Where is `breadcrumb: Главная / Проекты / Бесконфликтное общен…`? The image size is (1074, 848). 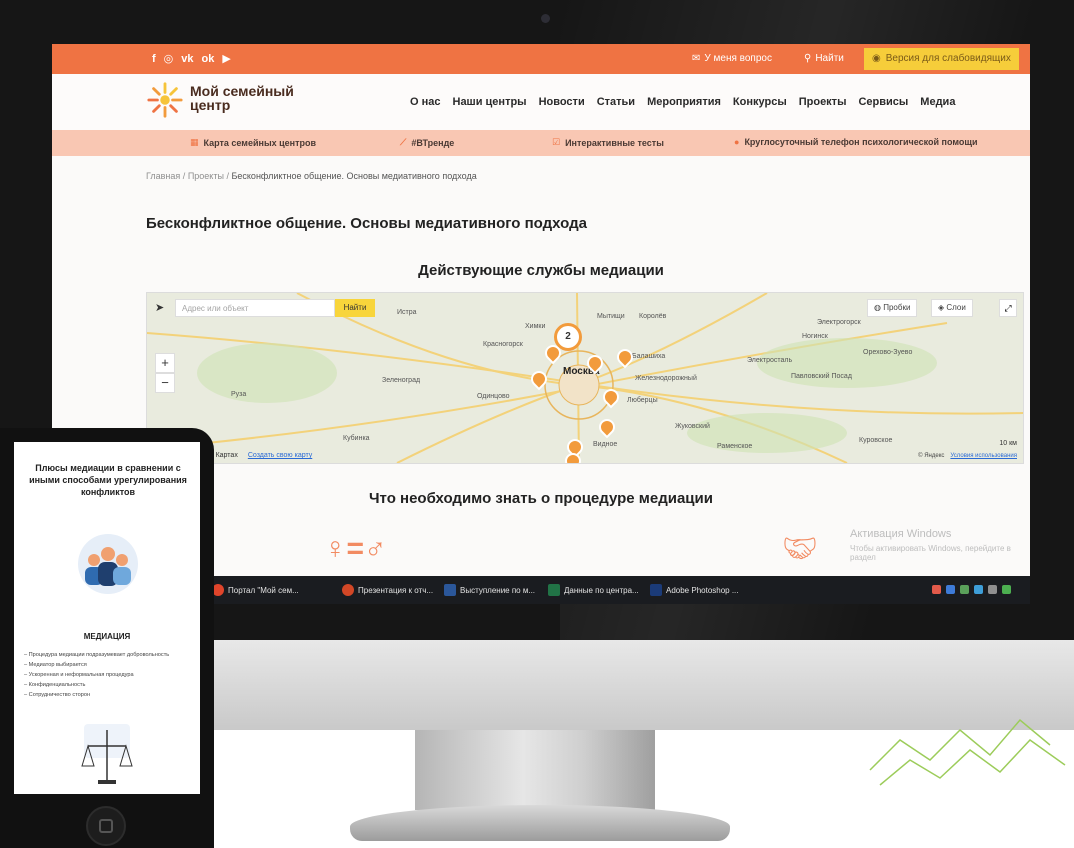
breadcrumb: Главная / Проекты / Бесконфликтное общен… is located at coordinates (311, 176).